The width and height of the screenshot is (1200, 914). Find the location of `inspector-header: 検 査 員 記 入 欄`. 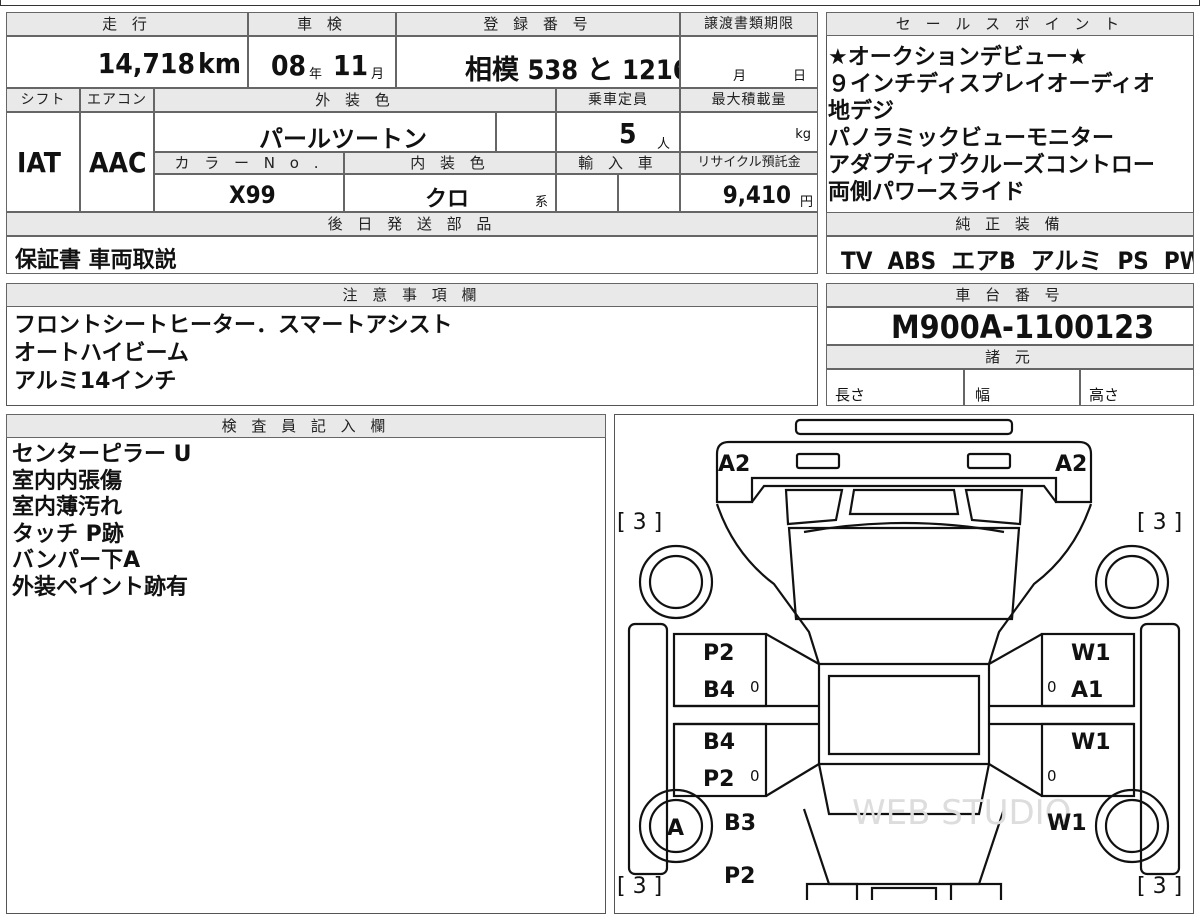

inspector-header: 検 査 員 記 入 欄 is located at coordinates (306, 426).